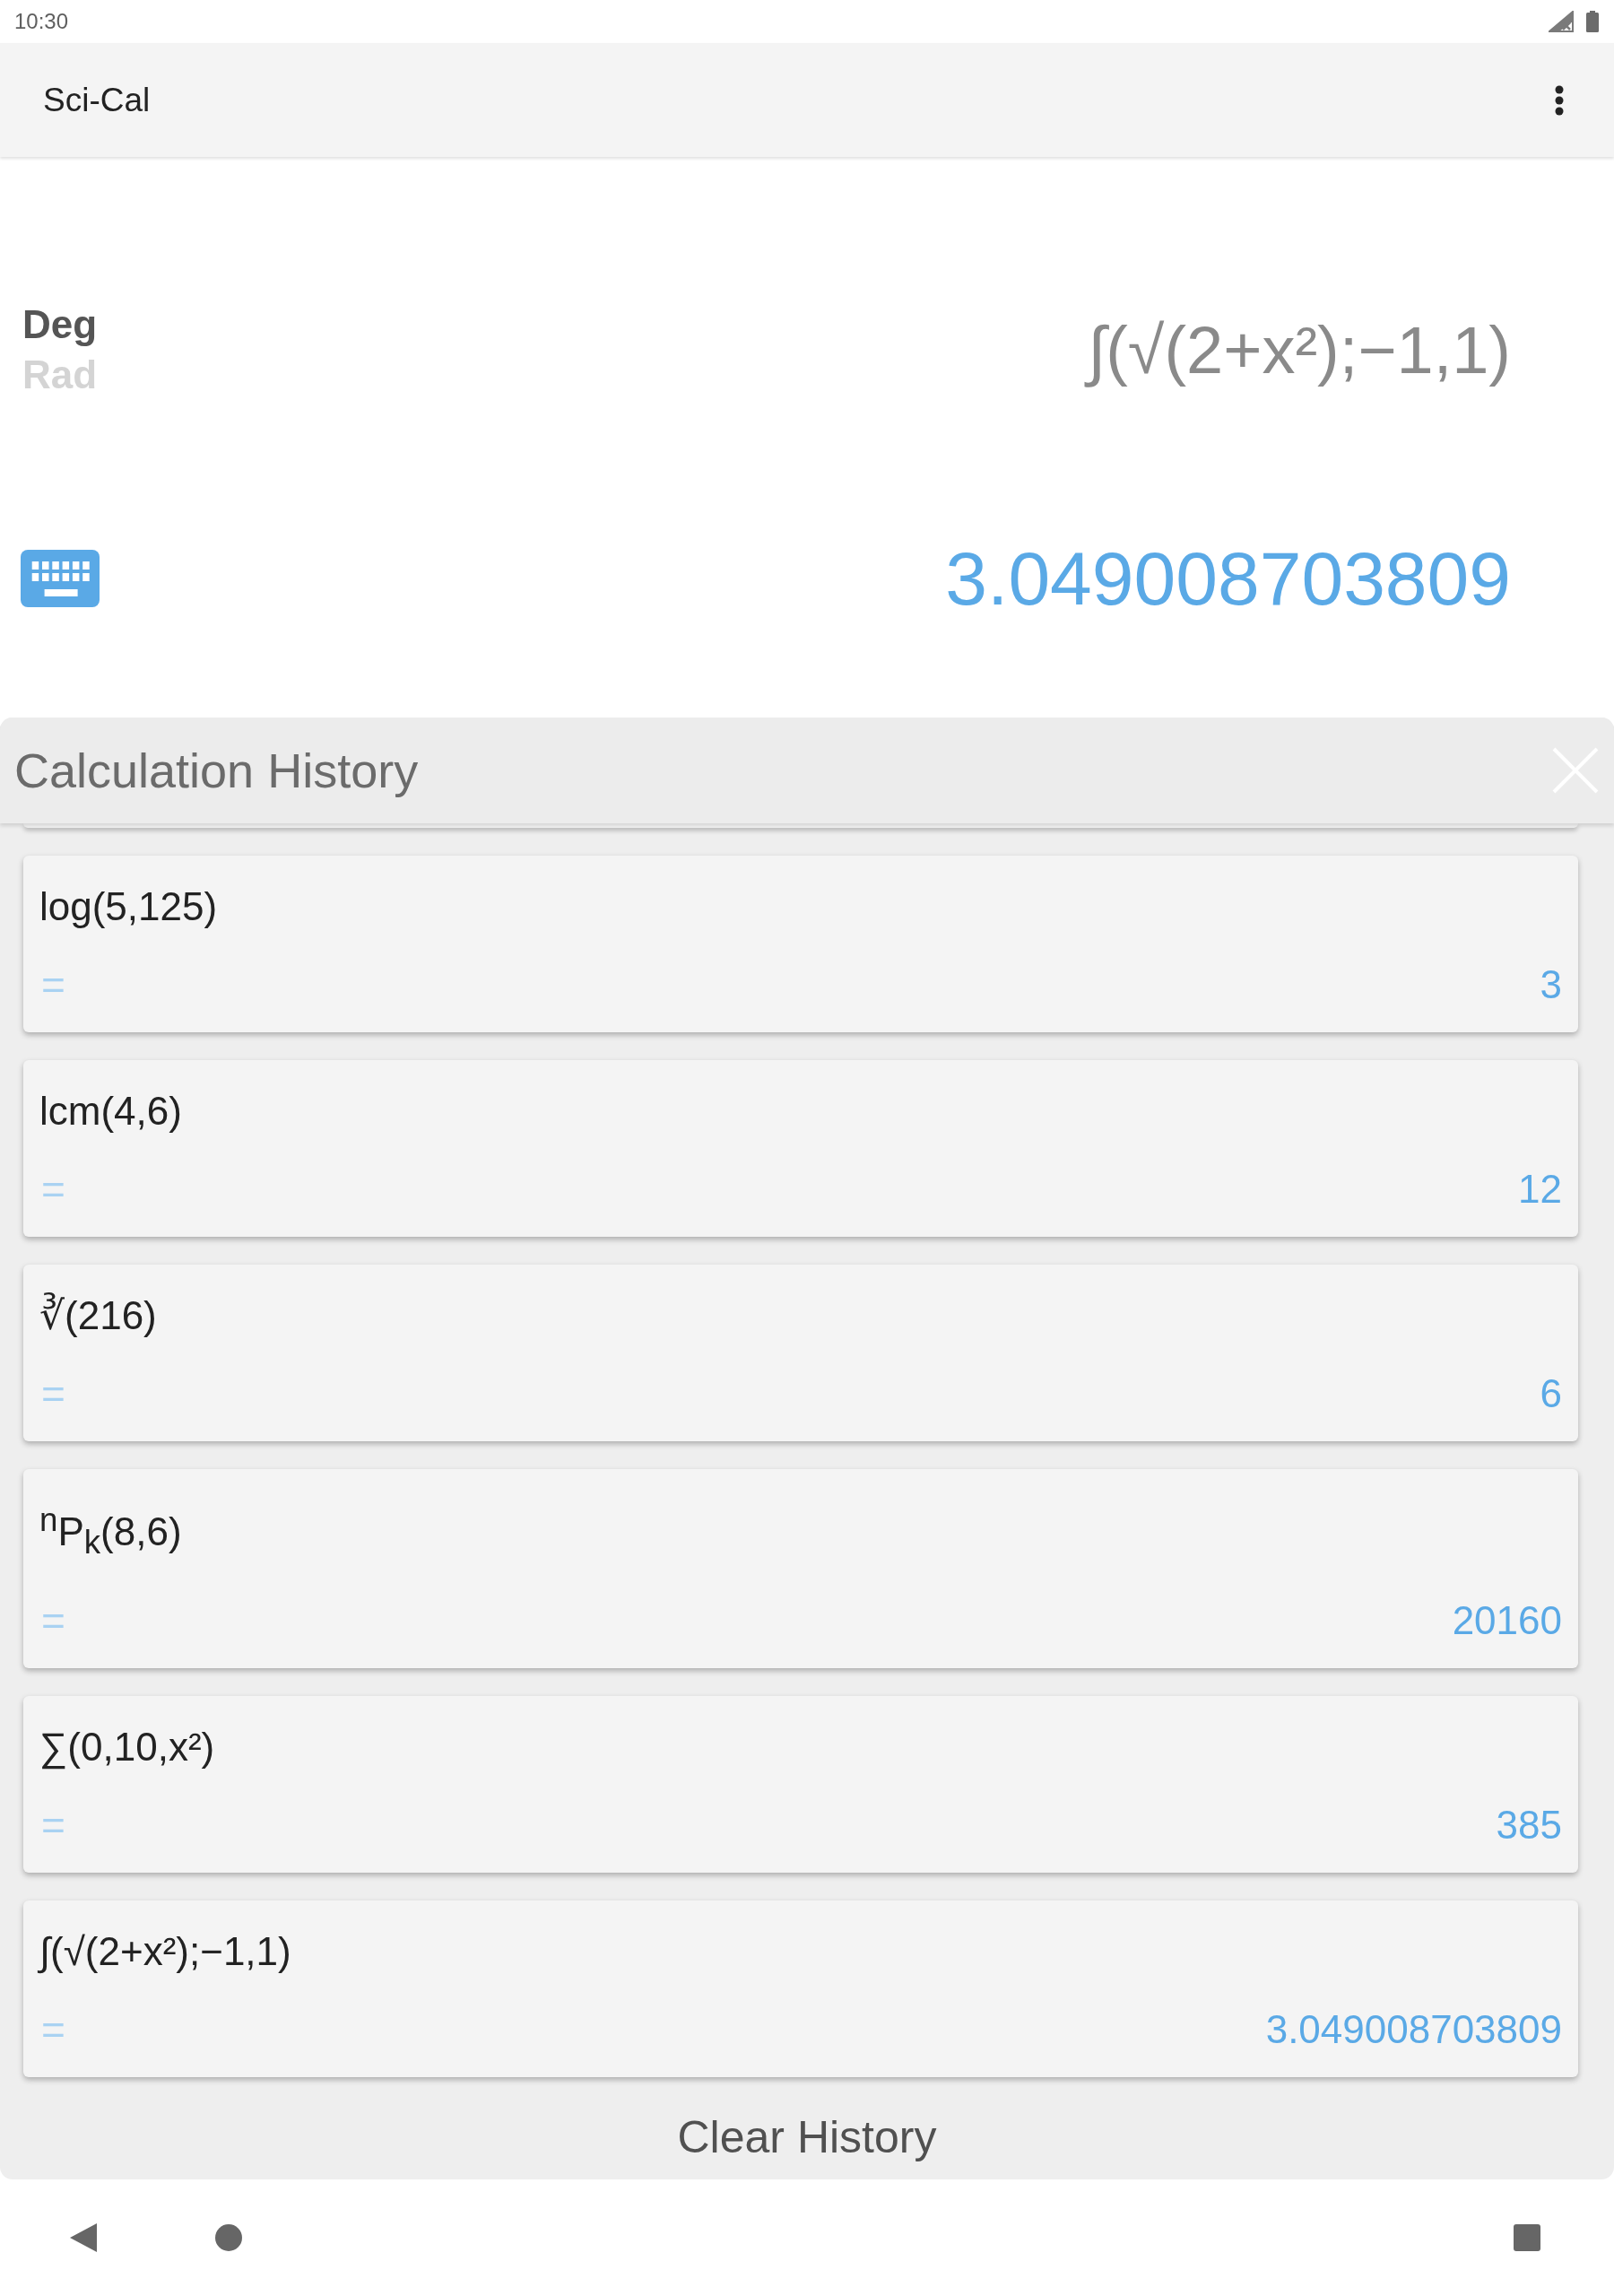 This screenshot has height=2296, width=1614. Describe the element at coordinates (1507, 1621) in the screenshot. I see `history-result: 20160` at that location.